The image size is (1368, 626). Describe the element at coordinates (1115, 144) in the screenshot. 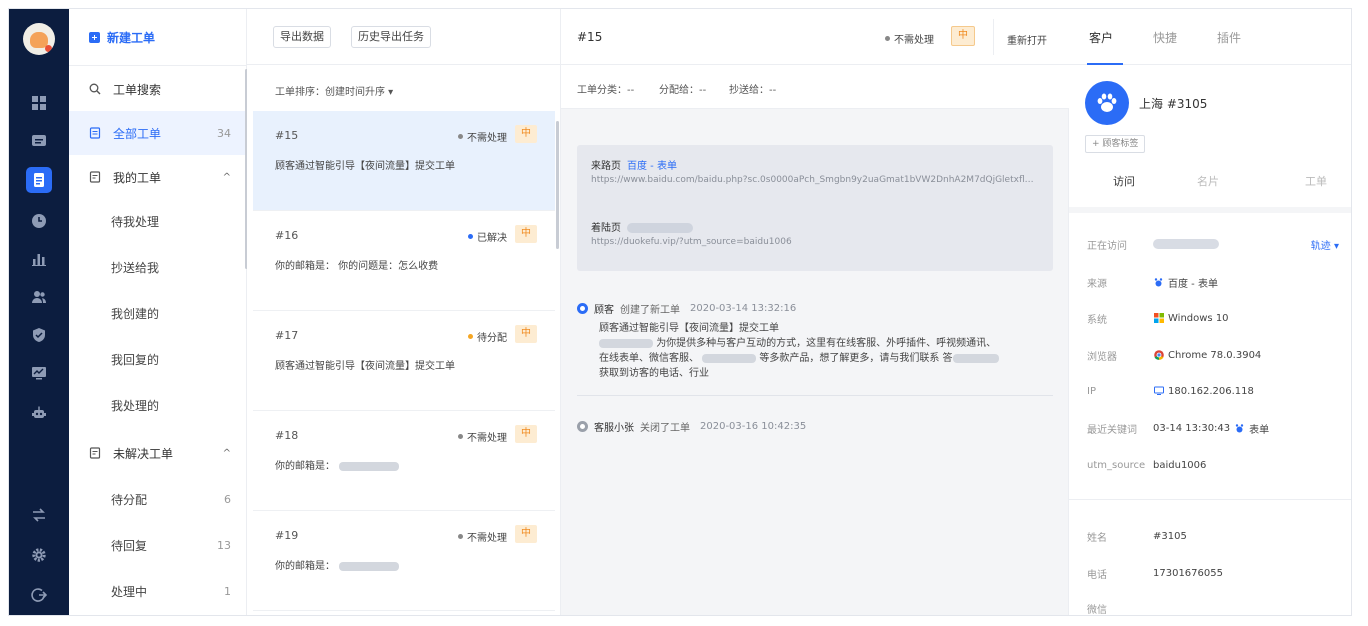

I see `add-tag-button: + 顾客标签` at that location.